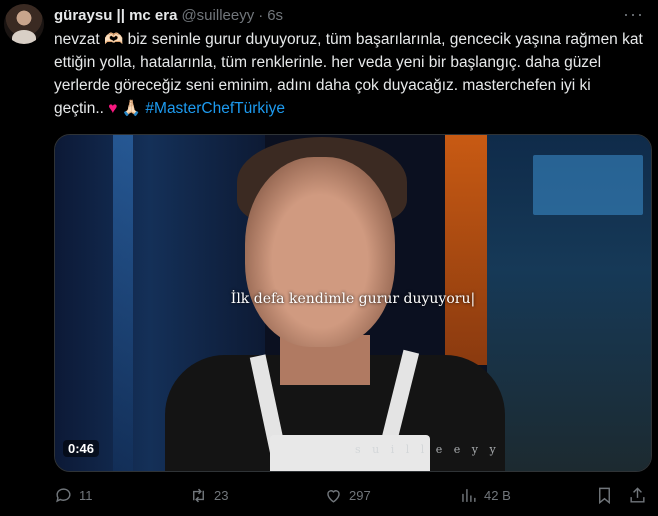 This screenshot has height=516, width=658. What do you see at coordinates (633, 14) in the screenshot?
I see `more-icon: ···` at bounding box center [633, 14].